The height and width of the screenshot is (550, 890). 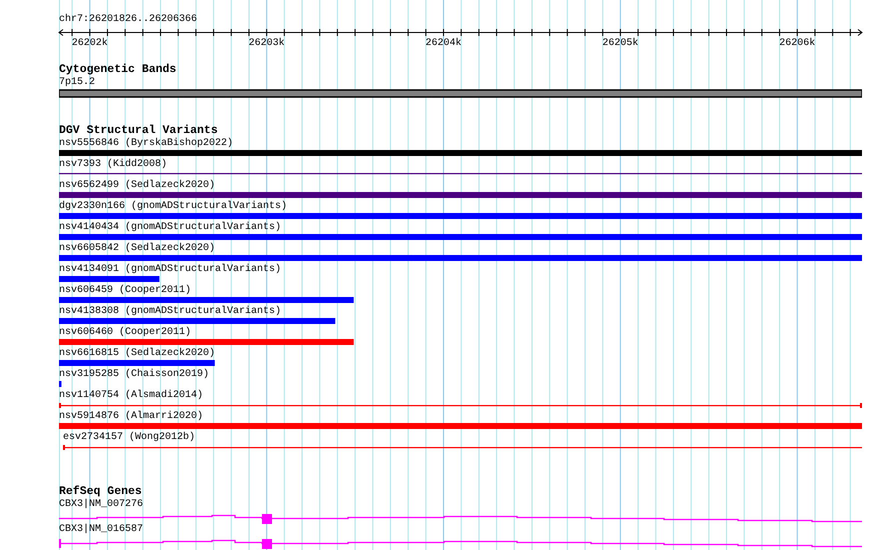 I want to click on feature-label: nsv606459 (Cooper2011), so click(x=125, y=291).